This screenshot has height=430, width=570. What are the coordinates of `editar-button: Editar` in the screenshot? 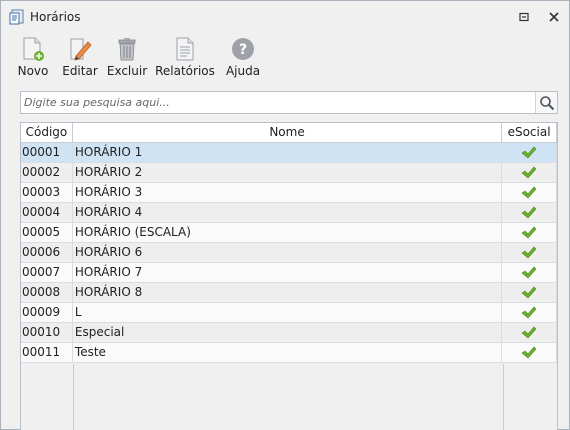 It's located at (80, 56).